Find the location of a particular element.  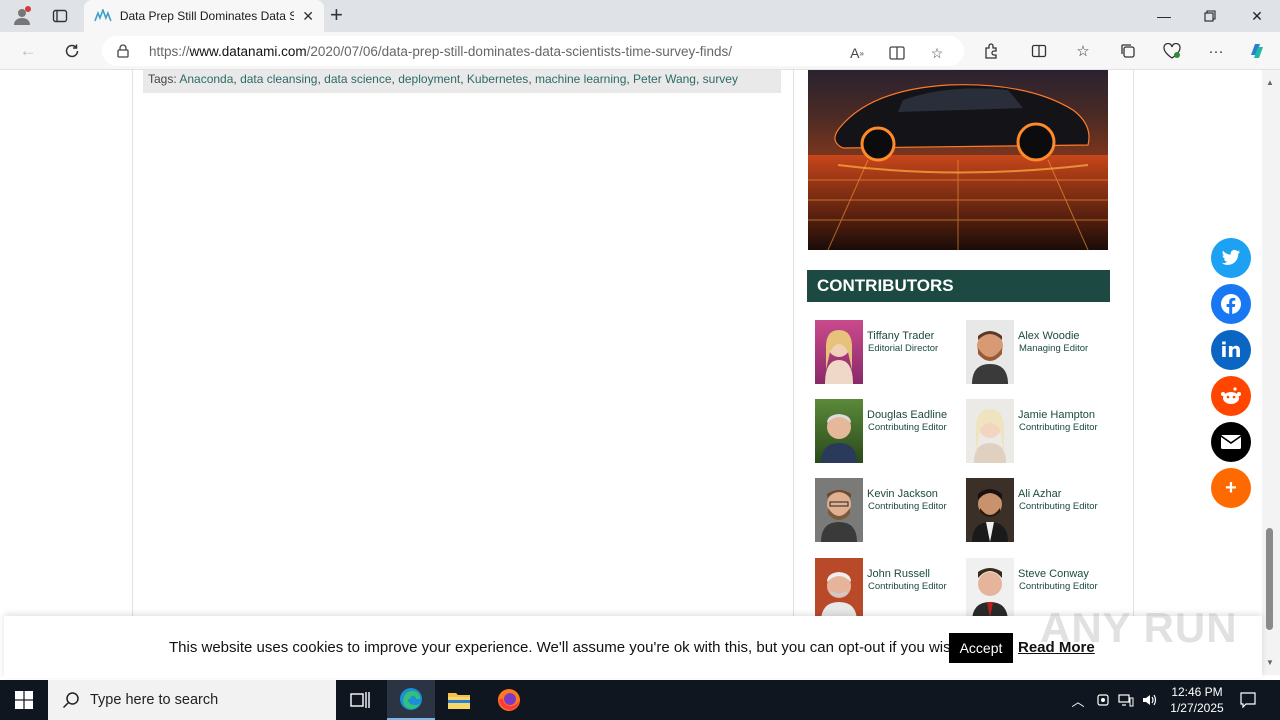

tag-link: data cleansing is located at coordinates (278, 79).